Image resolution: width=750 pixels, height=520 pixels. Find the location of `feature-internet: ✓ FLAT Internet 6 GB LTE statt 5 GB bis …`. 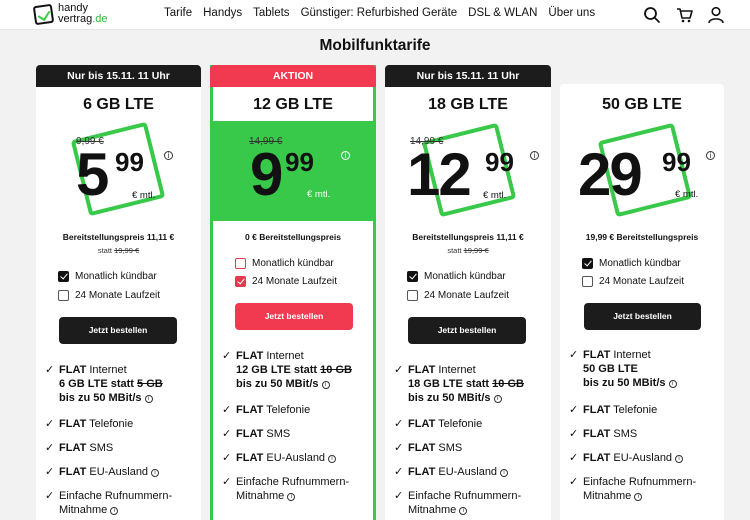

feature-internet: ✓ FLAT Internet 6 GB LTE statt 5 GB bis … is located at coordinates (104, 384).